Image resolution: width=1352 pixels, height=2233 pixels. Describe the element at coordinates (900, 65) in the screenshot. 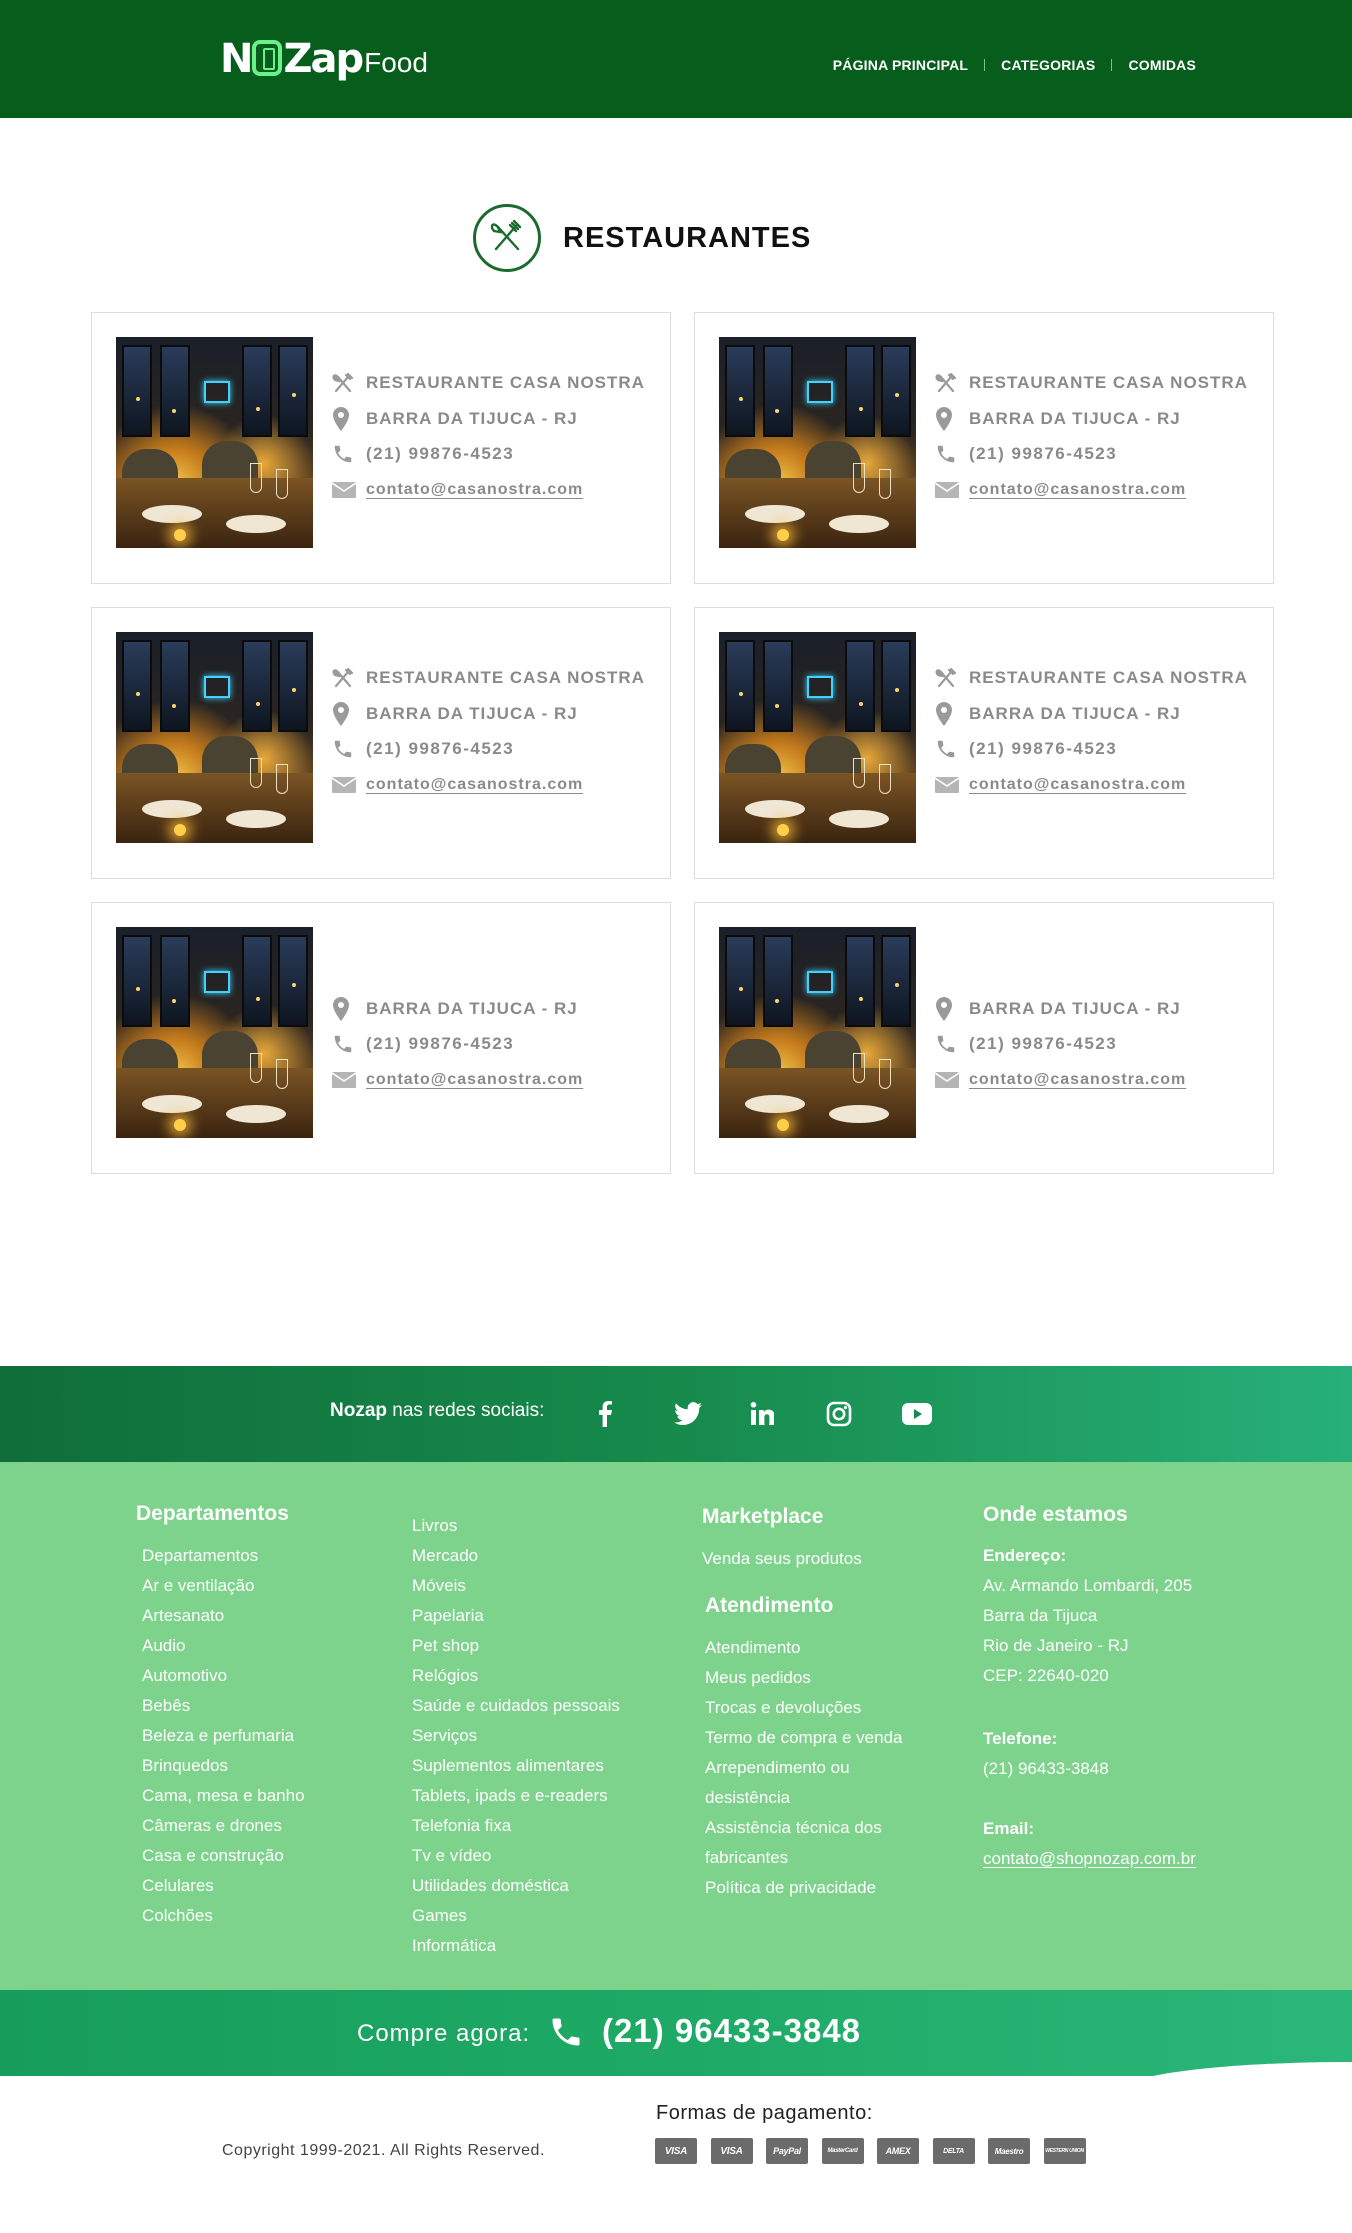

I see `nav-pagina-principal: PÁGINA PRINCIPAL` at that location.